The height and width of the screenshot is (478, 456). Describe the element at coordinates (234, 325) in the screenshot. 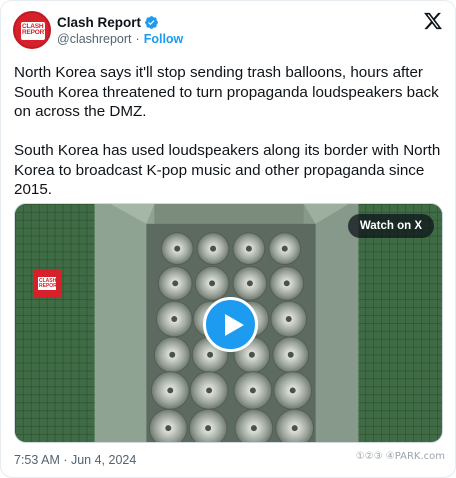

I see `play-icon` at that location.